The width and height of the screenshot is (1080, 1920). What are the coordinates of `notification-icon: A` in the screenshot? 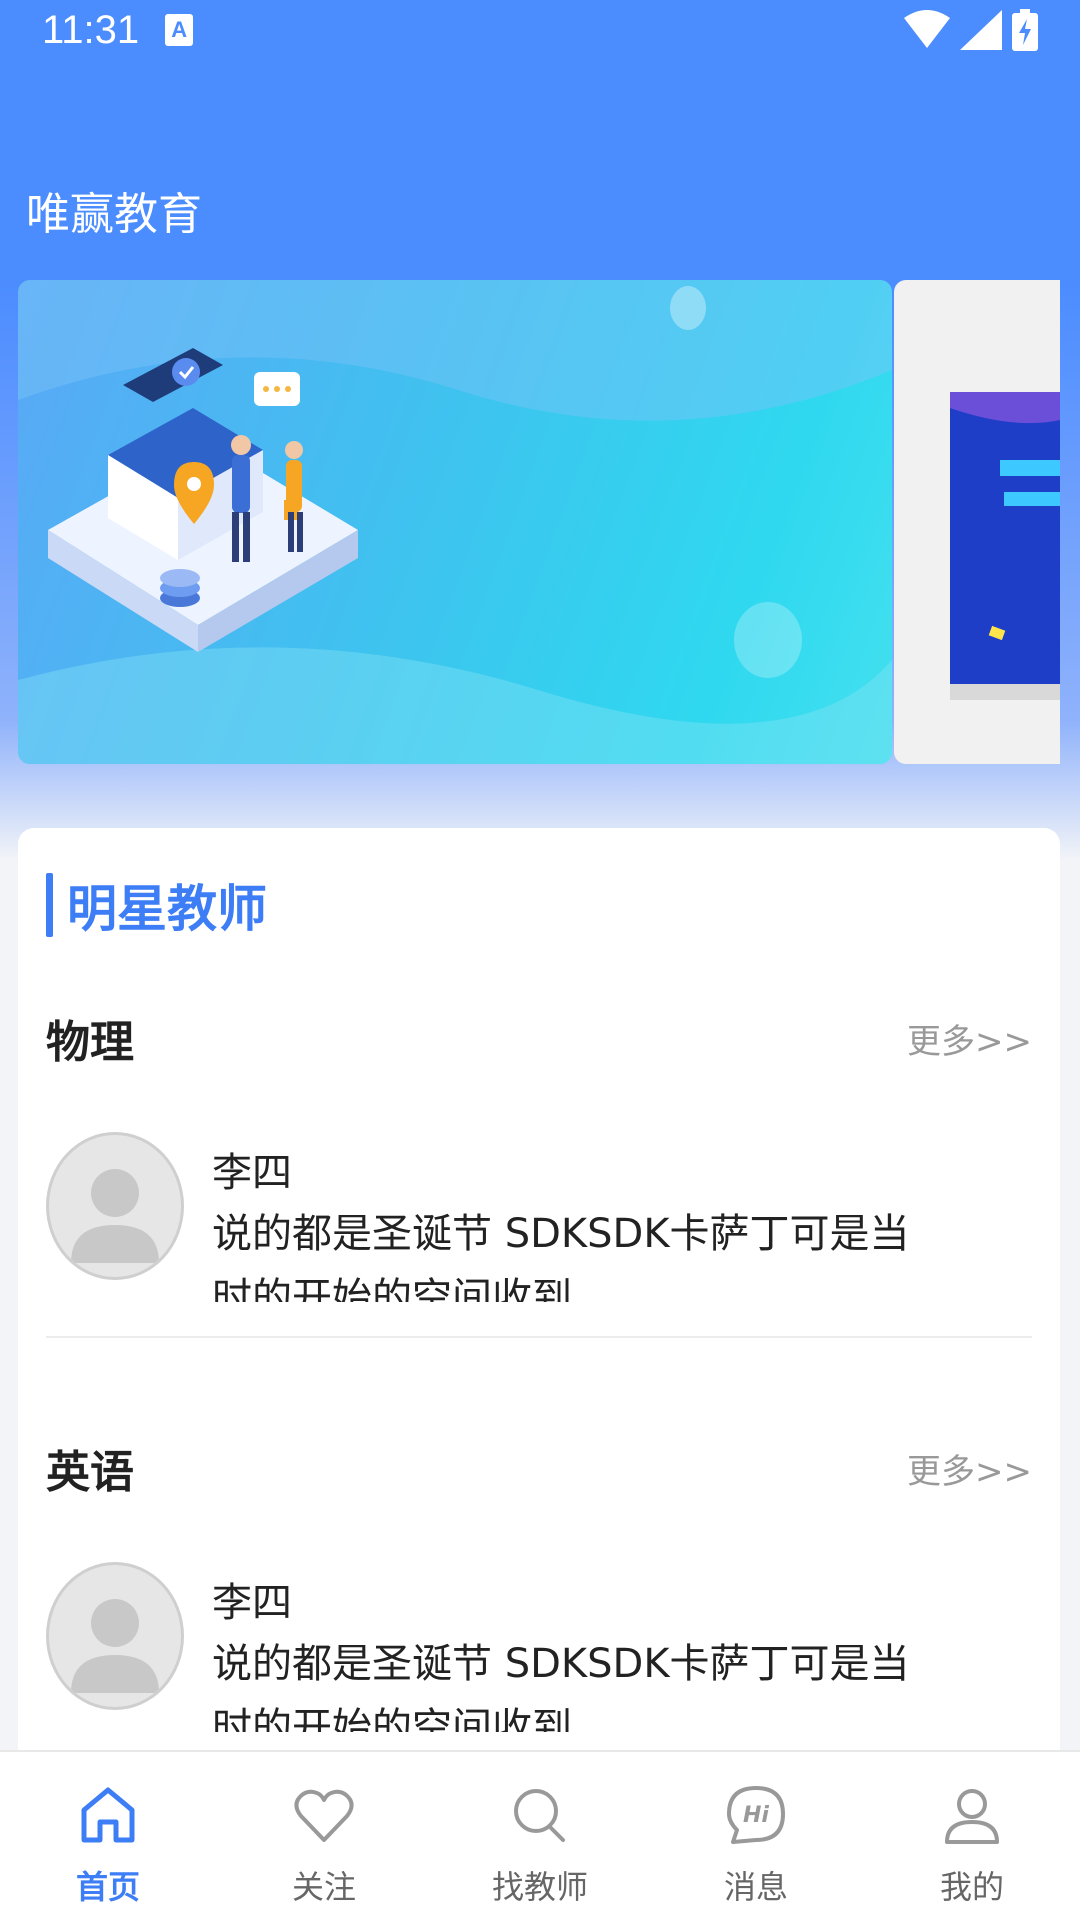 It's located at (179, 30).